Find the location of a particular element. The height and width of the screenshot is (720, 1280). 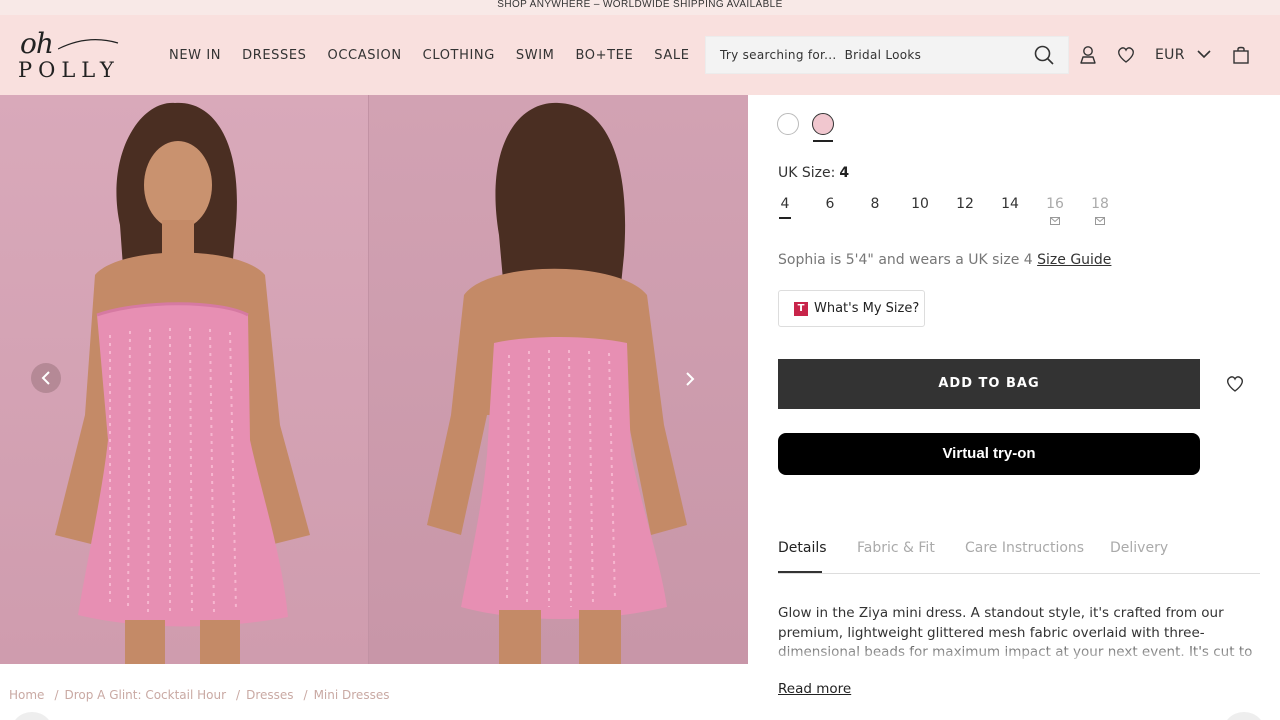

true-fit-logo-icon: T is located at coordinates (801, 309).